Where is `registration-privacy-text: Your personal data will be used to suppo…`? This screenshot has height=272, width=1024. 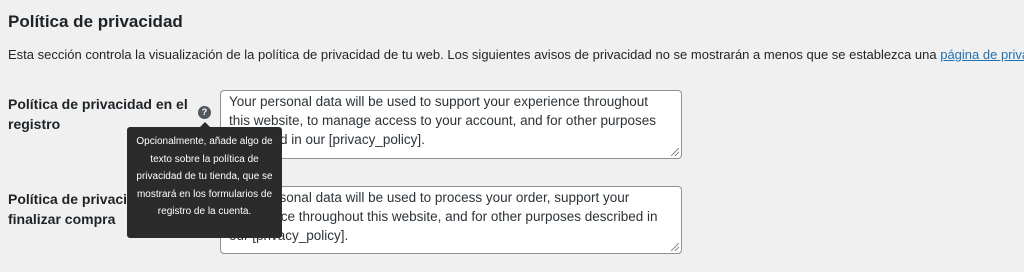 registration-privacy-text: Your personal data will be used to suppo… is located at coordinates (442, 120).